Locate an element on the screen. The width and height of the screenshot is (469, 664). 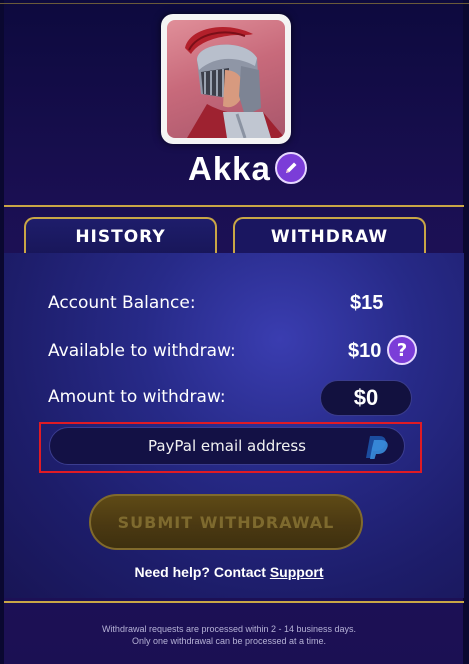
support-link: Support is located at coordinates (297, 572).